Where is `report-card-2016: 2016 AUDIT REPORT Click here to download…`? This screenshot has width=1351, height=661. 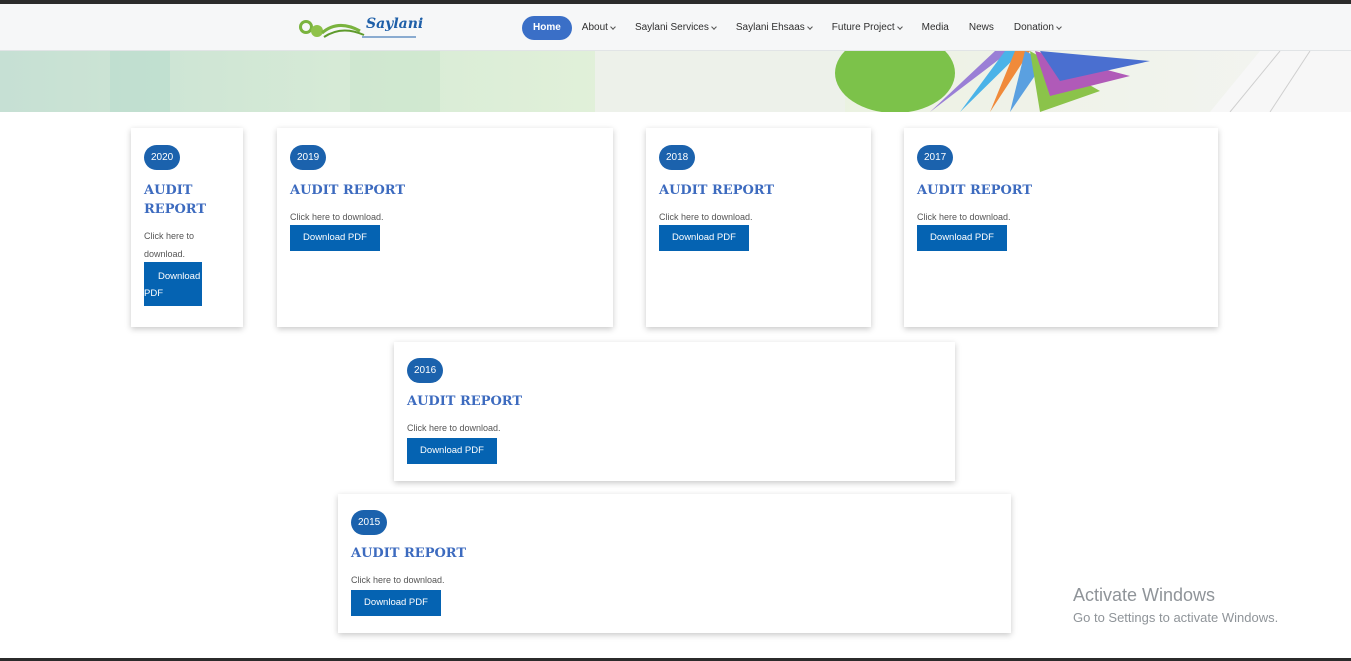
report-card-2016: 2016 AUDIT REPORT Click here to download… is located at coordinates (674, 411).